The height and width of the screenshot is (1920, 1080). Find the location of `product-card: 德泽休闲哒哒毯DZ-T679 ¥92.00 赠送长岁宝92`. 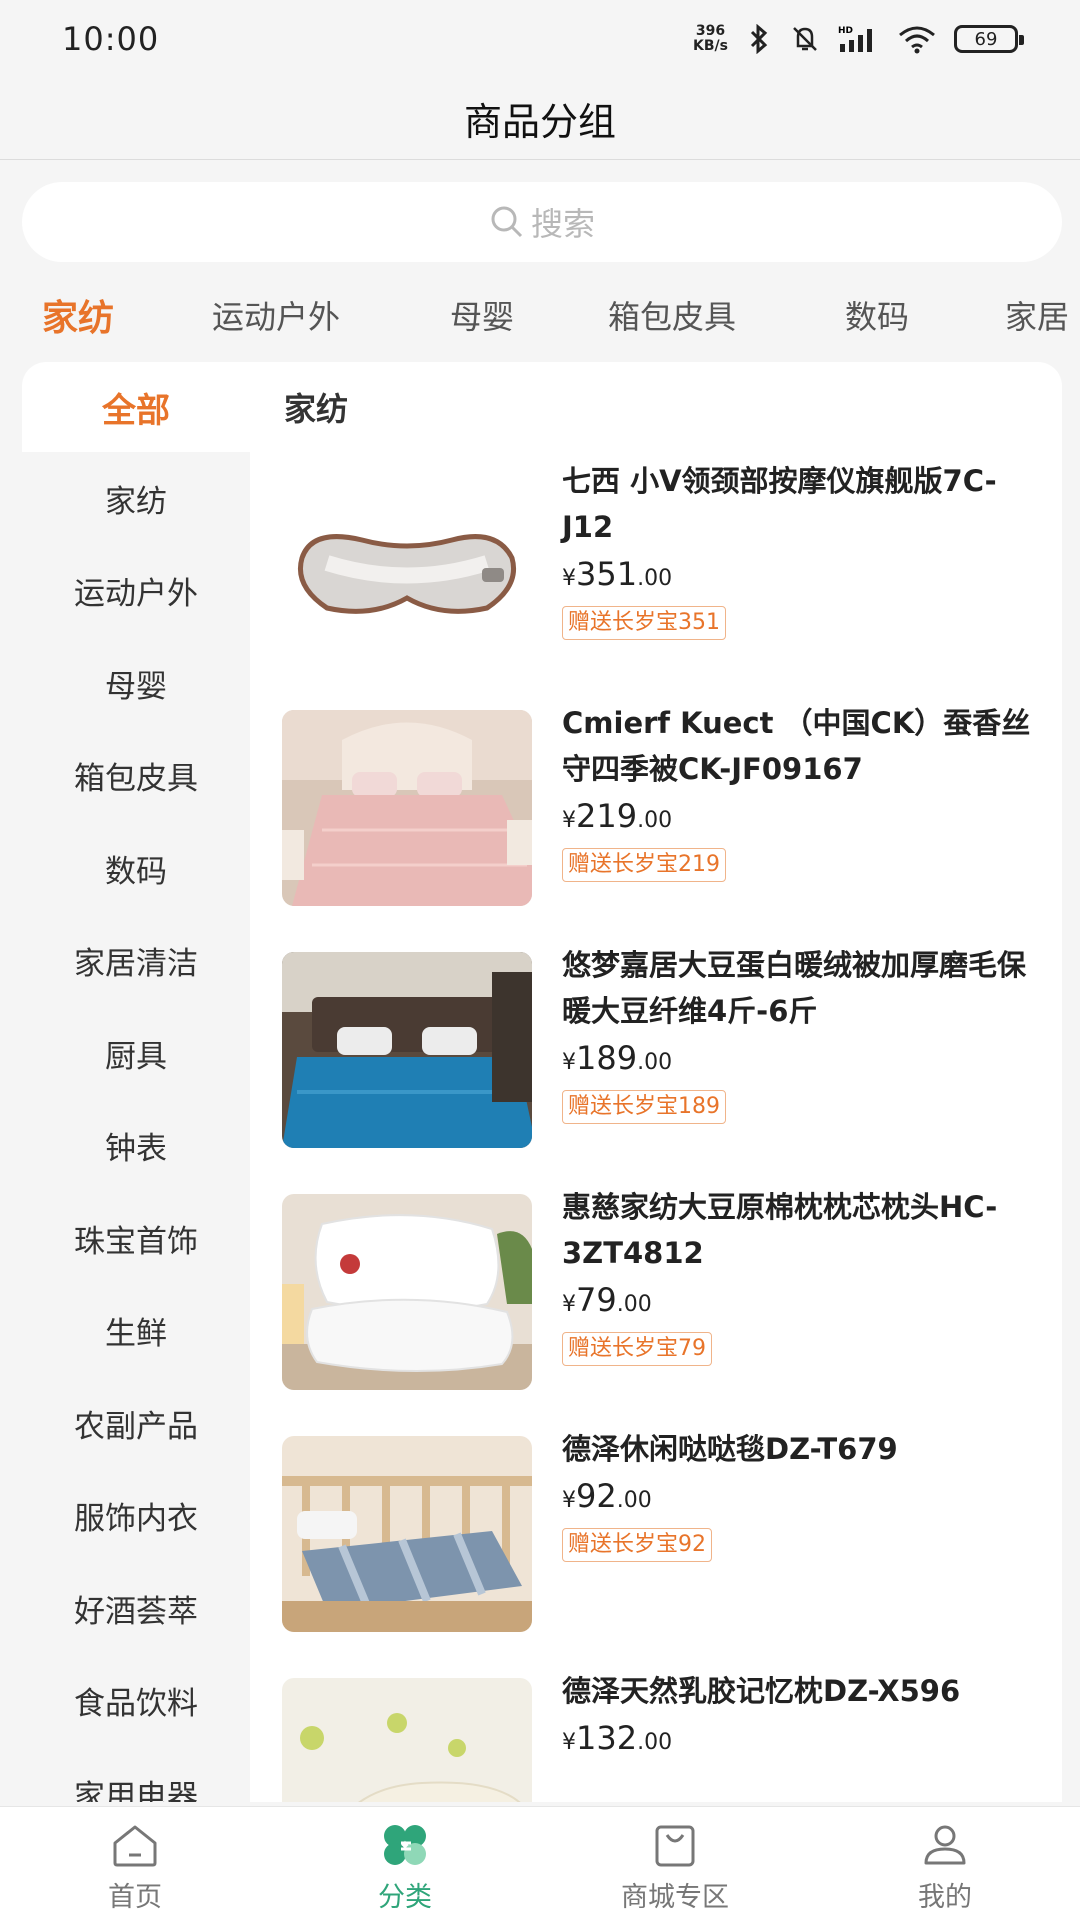

product-card: 德泽休闲哒哒毯DZ-T679 ¥92.00 赠送长岁宝92 is located at coordinates (662, 1529).